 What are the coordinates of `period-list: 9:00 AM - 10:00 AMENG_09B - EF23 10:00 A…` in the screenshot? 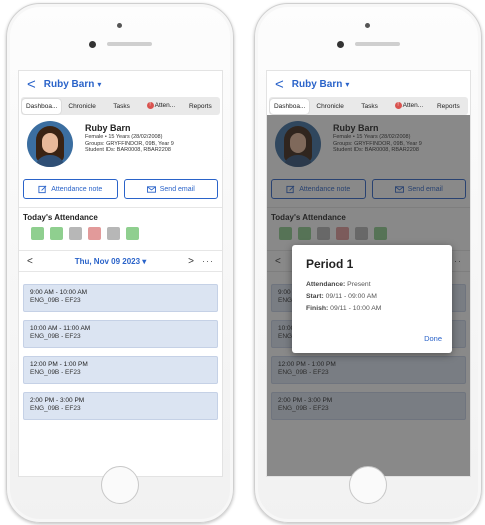 It's located at (120, 346).